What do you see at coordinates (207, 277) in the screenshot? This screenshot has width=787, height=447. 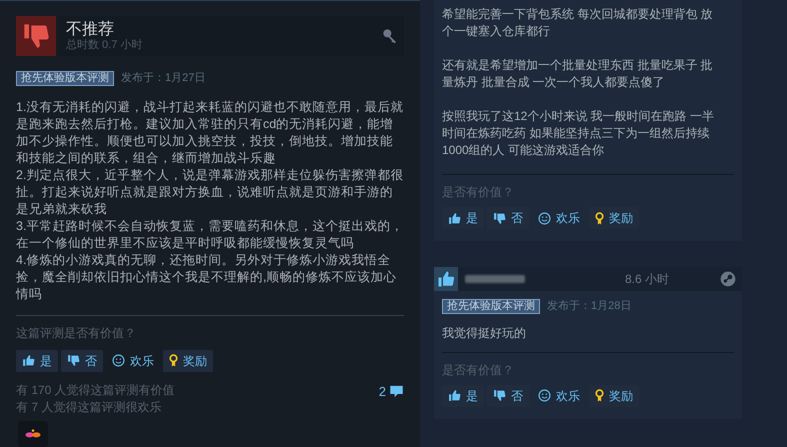 I see `review-paragraph: 4.修炼的小游戏真的无聊，还拖时间。另外对于修炼小游戏我悟全捡，魔全削却依旧扣心情这个我是不理解的,顺畅的修炼不应该加心情吗` at bounding box center [207, 277].